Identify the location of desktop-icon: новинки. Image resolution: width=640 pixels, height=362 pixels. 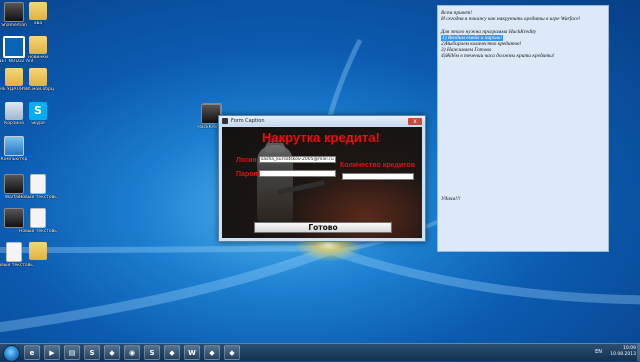
(38, 48).